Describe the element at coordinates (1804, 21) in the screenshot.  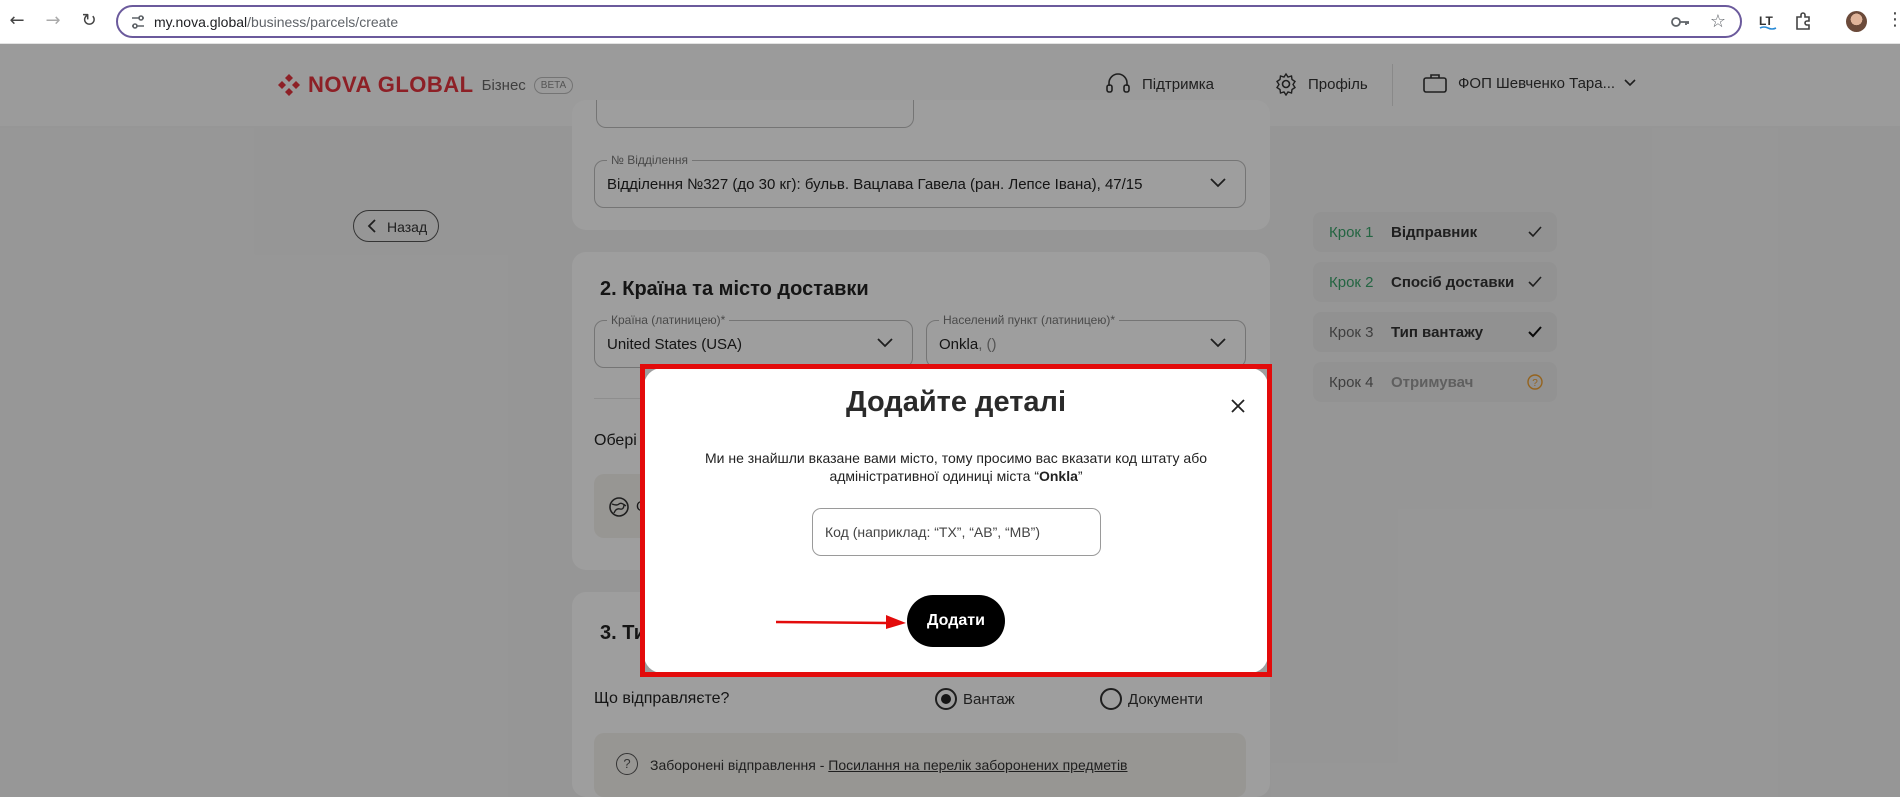
I see `extensions-puzzle-icon` at that location.